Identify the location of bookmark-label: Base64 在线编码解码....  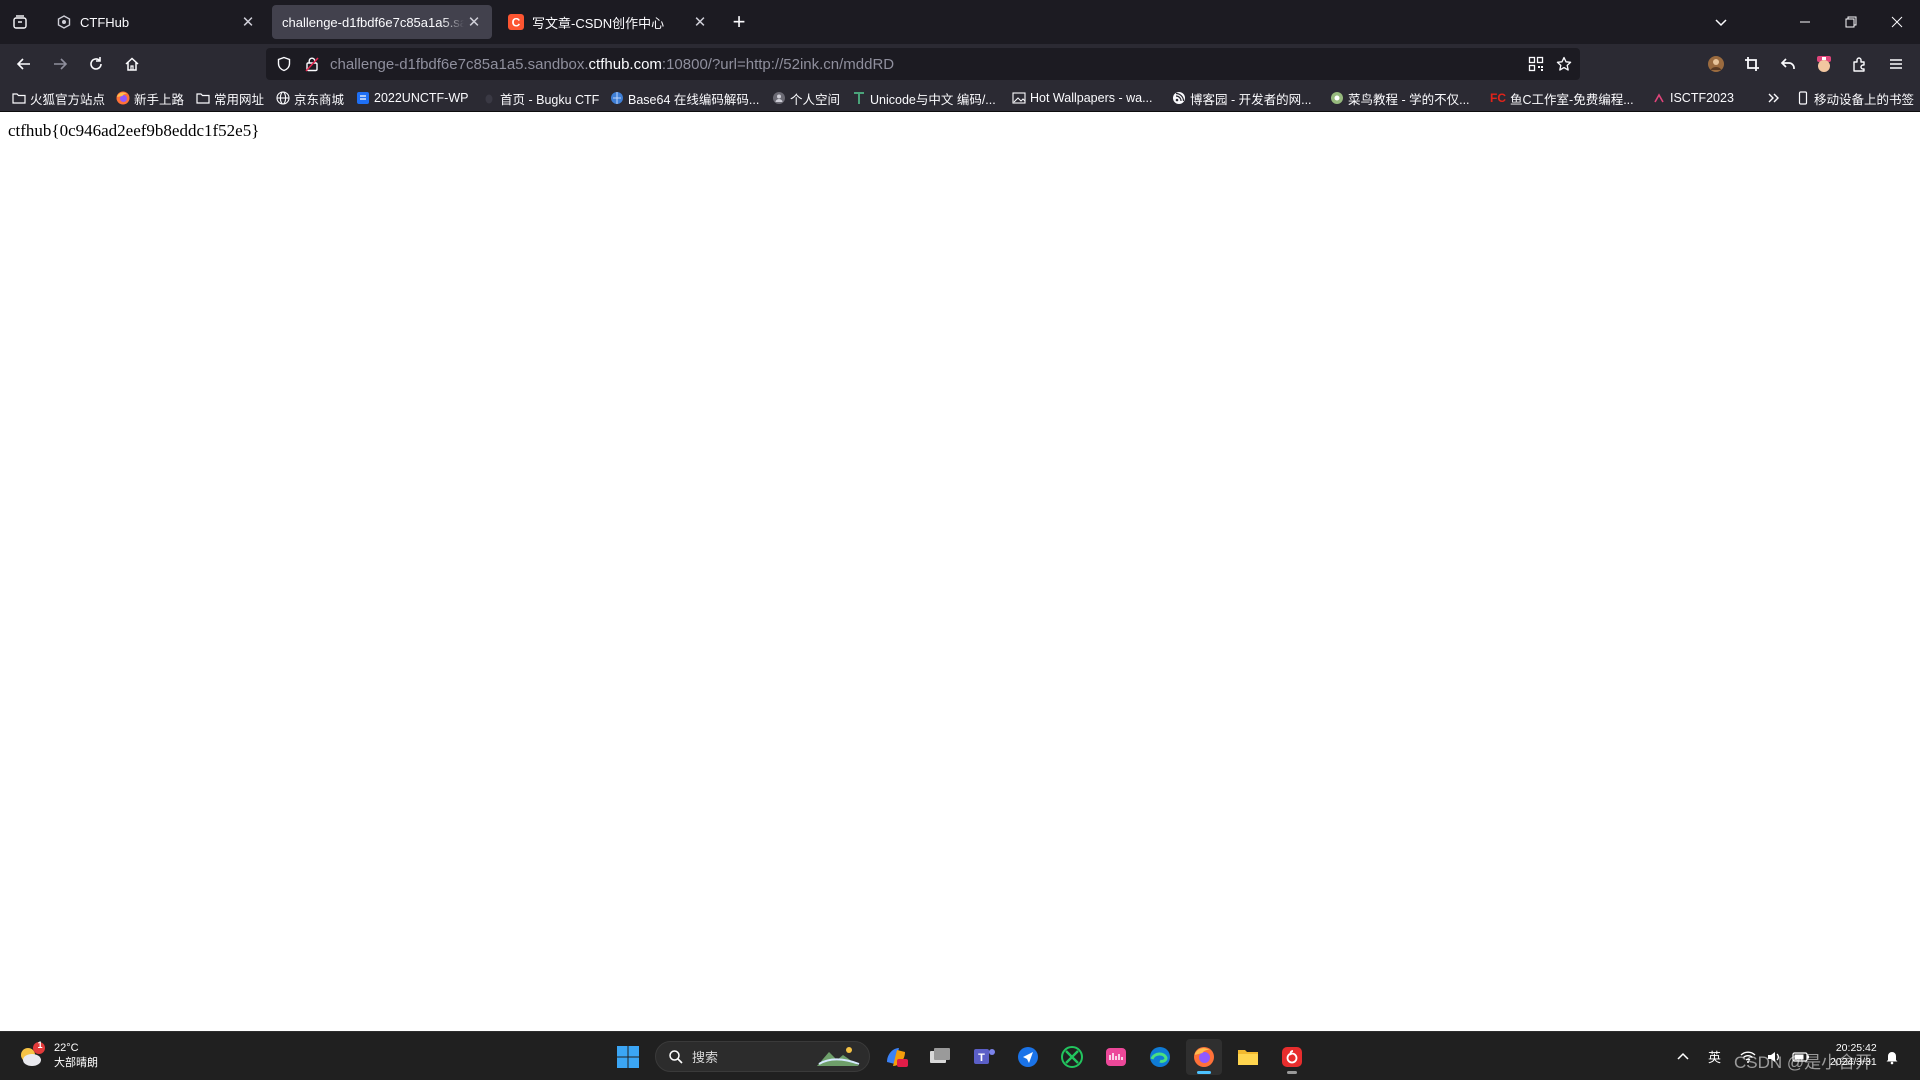
(694, 99).